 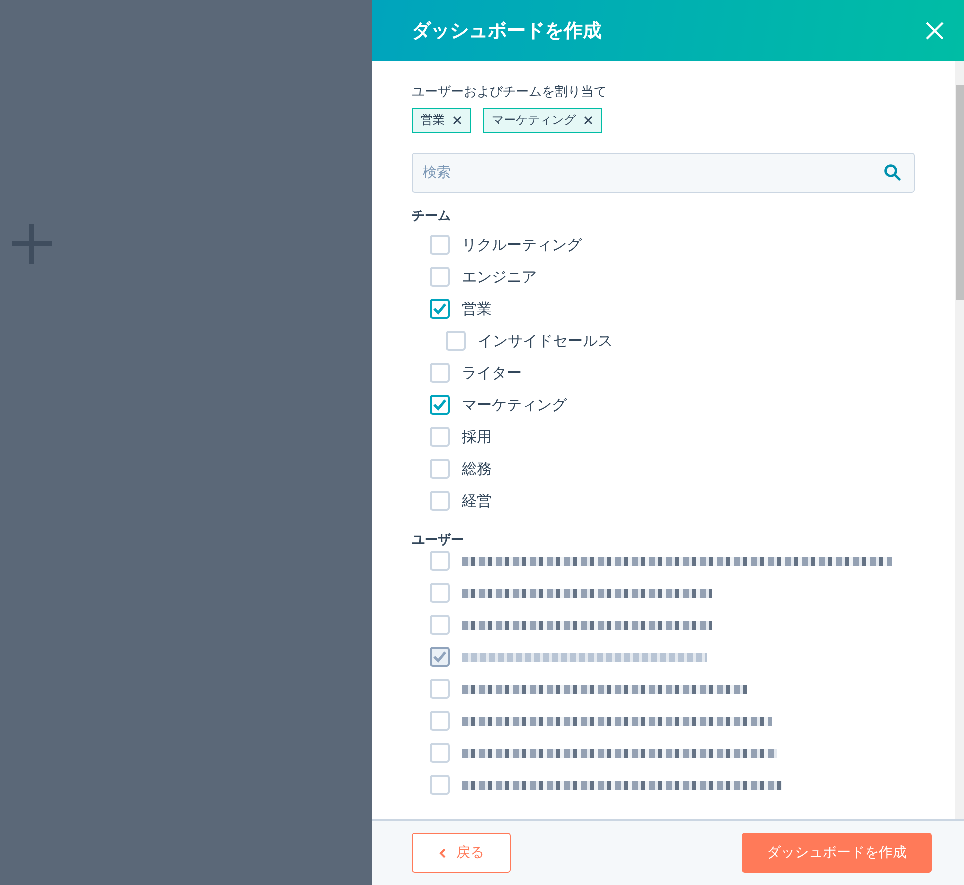 What do you see at coordinates (892, 172) in the screenshot?
I see `search-icon` at bounding box center [892, 172].